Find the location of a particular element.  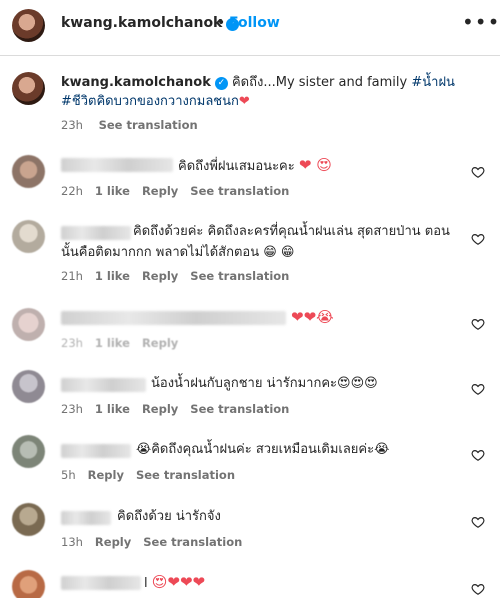

caption-author-avatar is located at coordinates (28, 88).